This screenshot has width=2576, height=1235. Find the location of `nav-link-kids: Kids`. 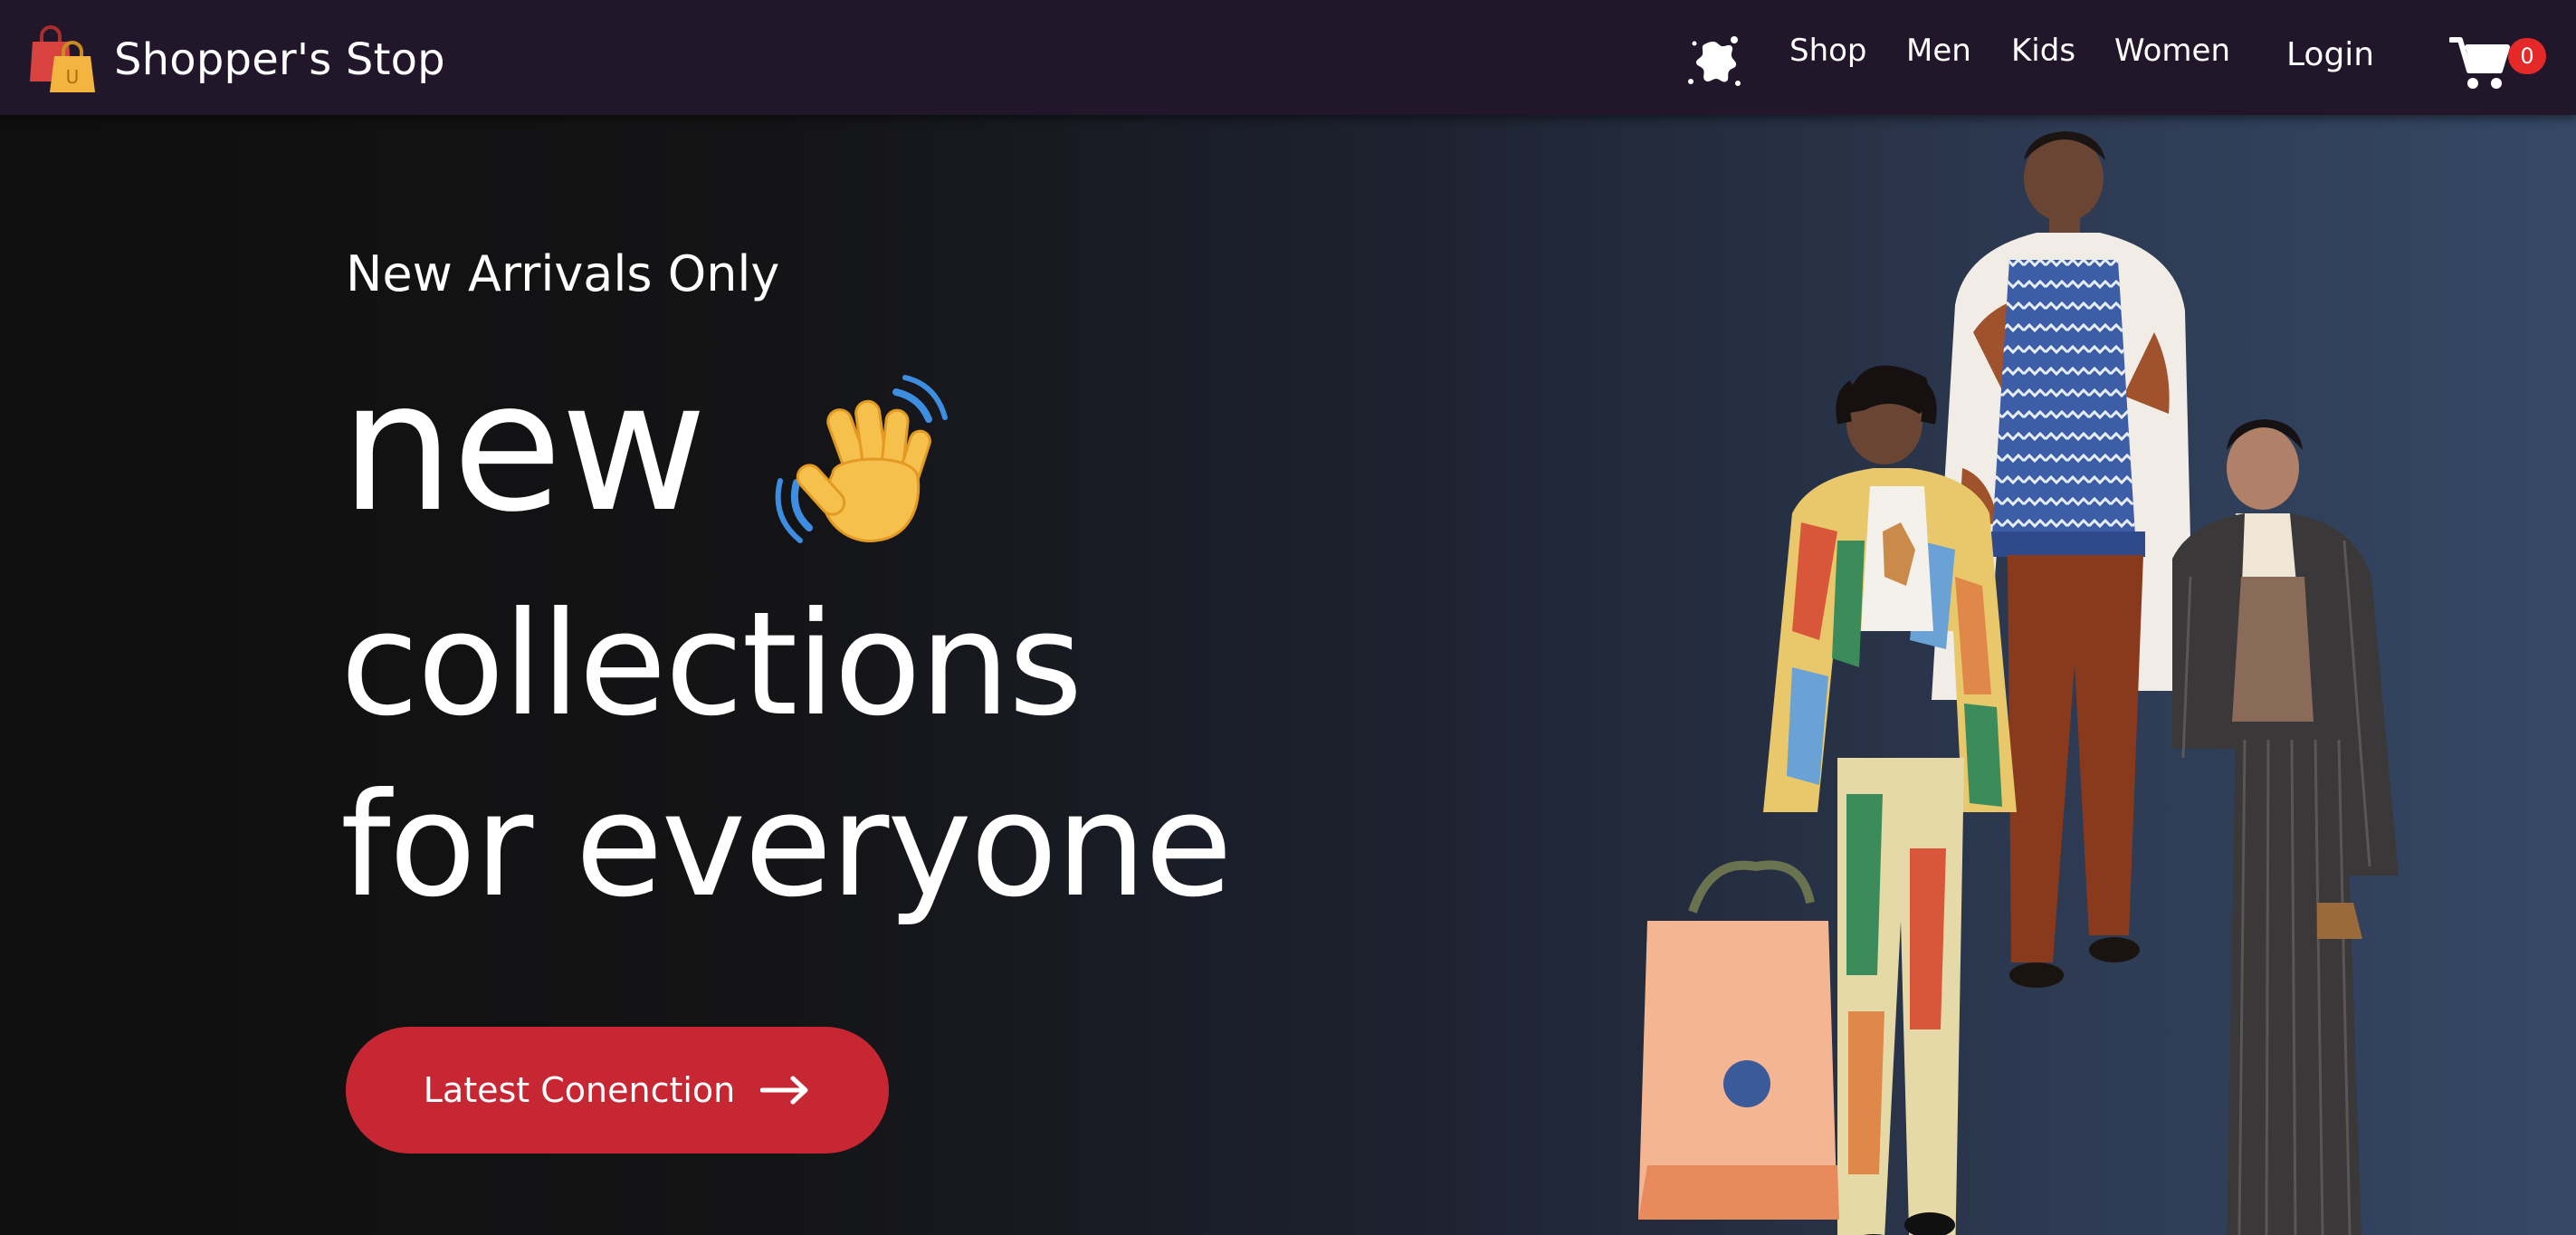

nav-link-kids: Kids is located at coordinates (2043, 51).